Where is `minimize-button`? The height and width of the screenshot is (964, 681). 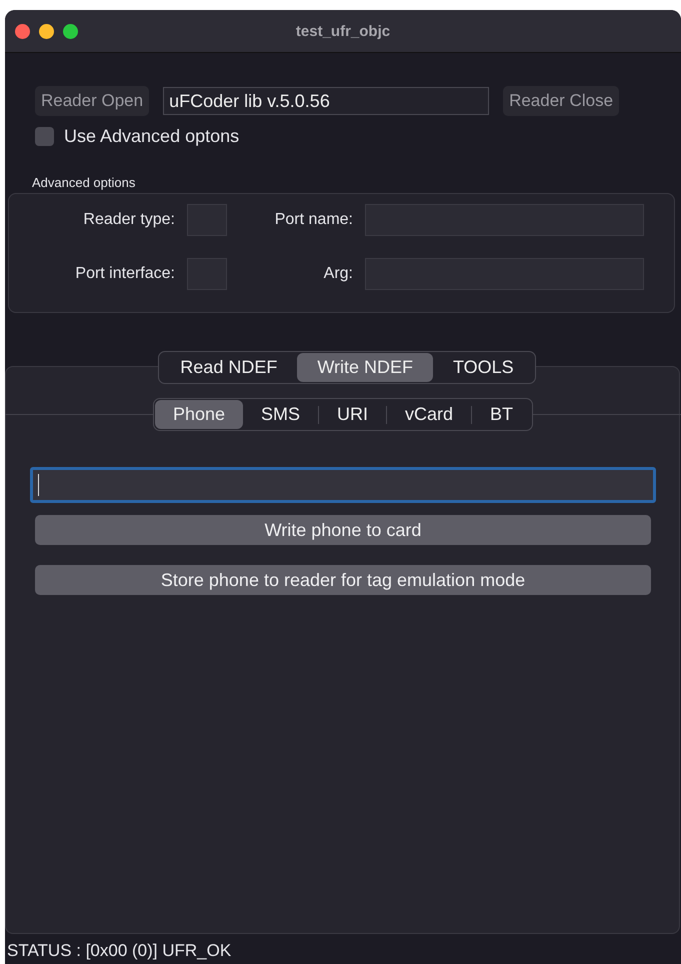 minimize-button is located at coordinates (46, 31).